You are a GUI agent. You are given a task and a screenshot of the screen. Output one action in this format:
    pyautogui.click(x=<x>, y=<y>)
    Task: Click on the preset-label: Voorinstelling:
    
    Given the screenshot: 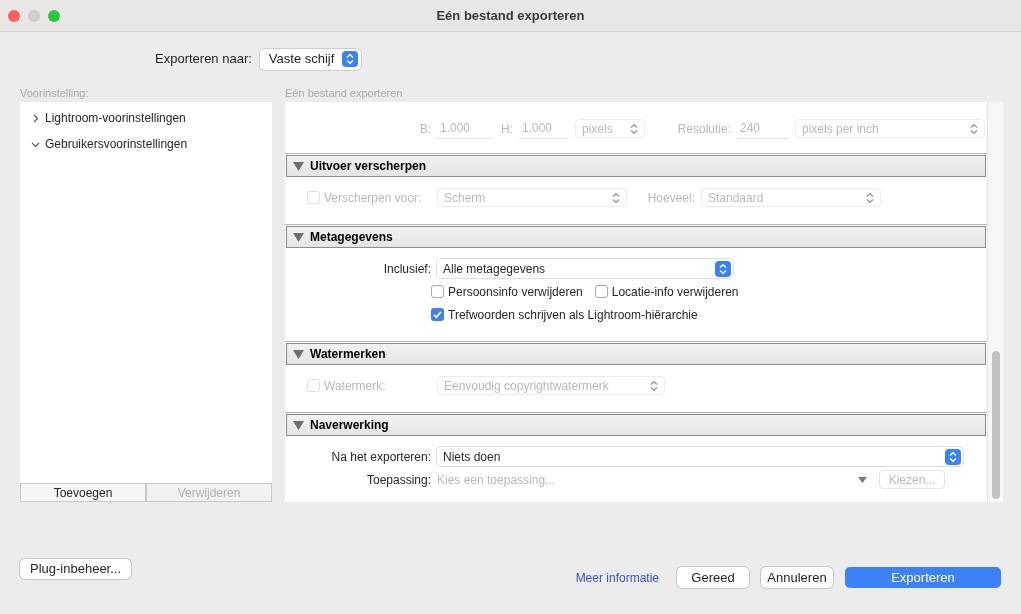 What is the action you would take?
    pyautogui.click(x=55, y=93)
    